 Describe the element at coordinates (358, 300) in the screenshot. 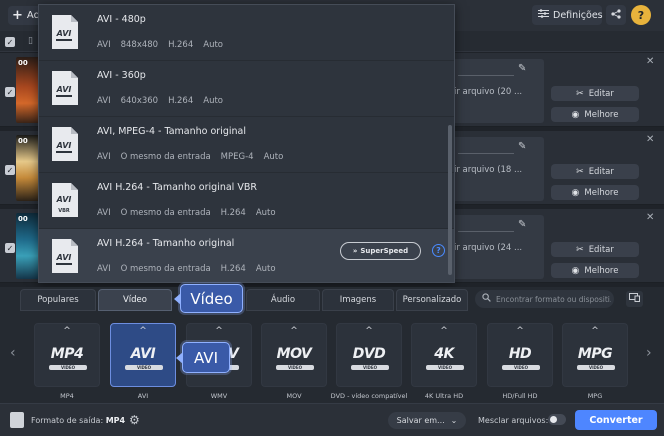

I see `tab-images: Imagens` at that location.